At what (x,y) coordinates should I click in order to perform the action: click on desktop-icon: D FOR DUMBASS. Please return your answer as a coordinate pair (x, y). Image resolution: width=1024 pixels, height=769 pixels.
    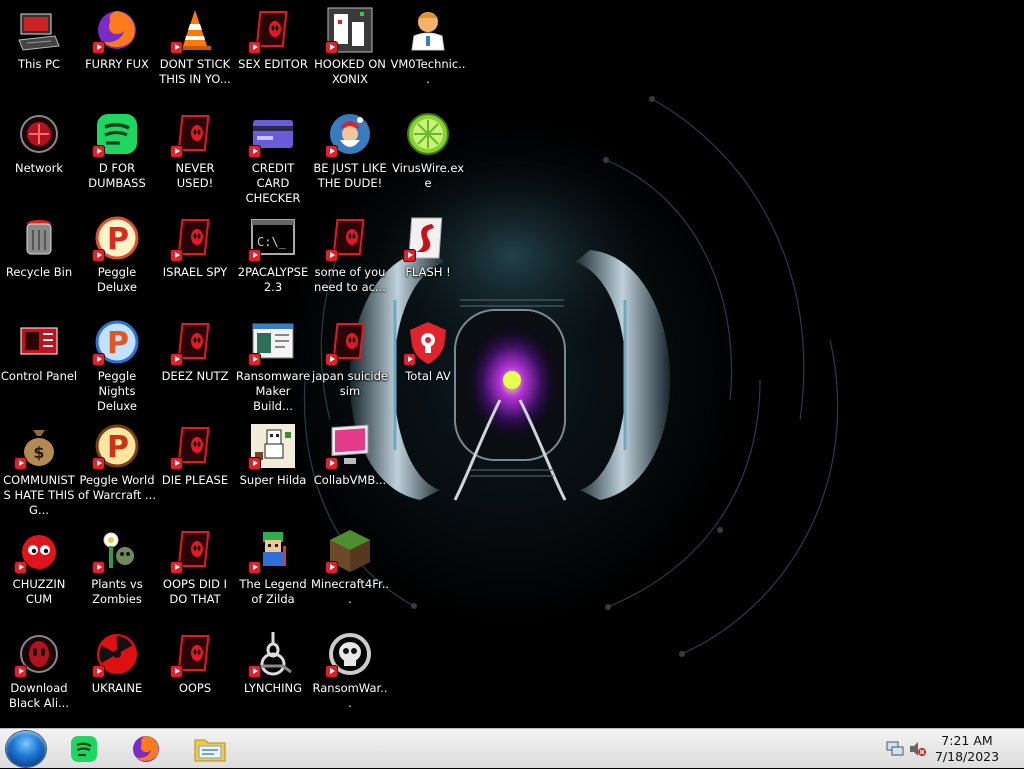
    Looking at the image, I should click on (117, 154).